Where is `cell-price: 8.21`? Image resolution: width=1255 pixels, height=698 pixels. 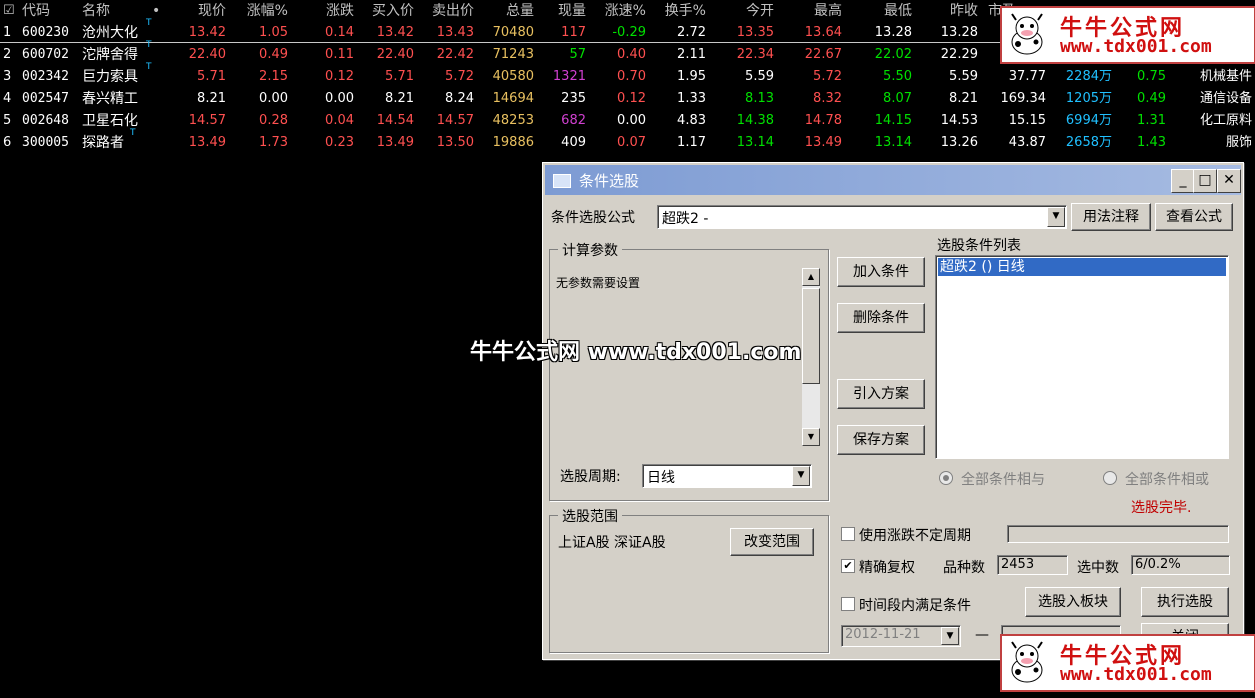 cell-price: 8.21 is located at coordinates (211, 98).